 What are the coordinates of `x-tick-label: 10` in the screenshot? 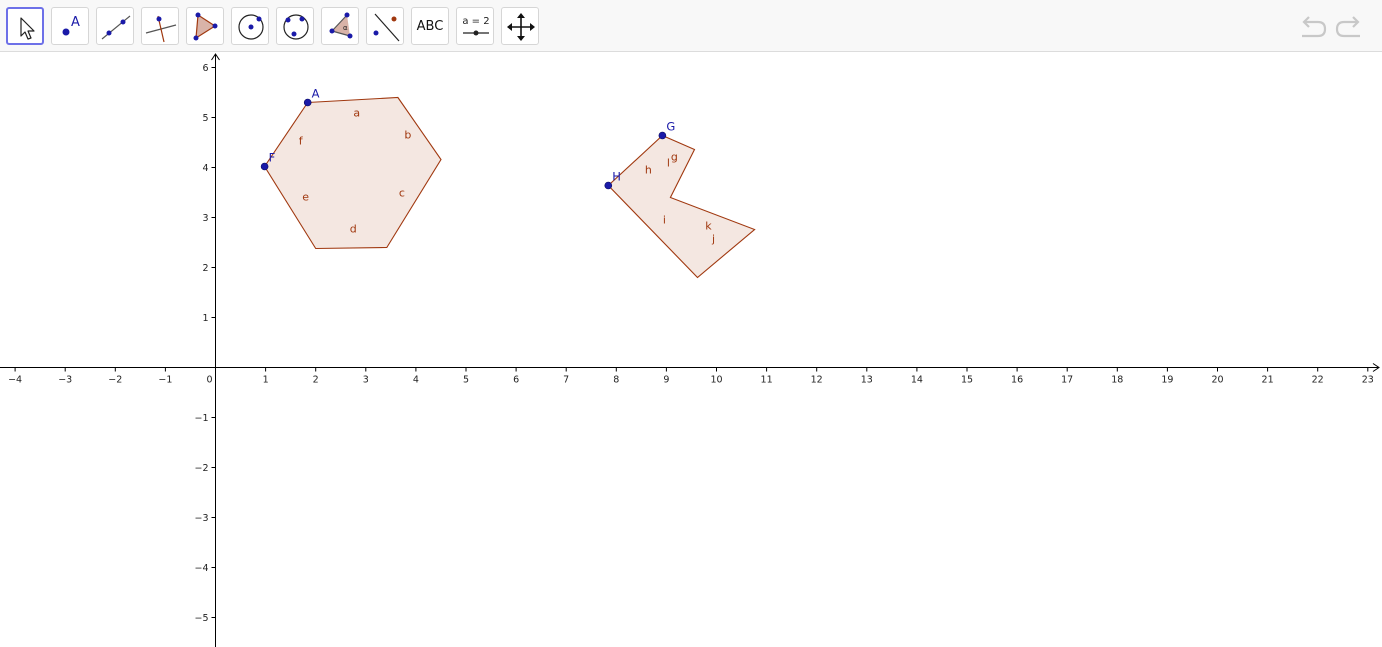 It's located at (716, 380).